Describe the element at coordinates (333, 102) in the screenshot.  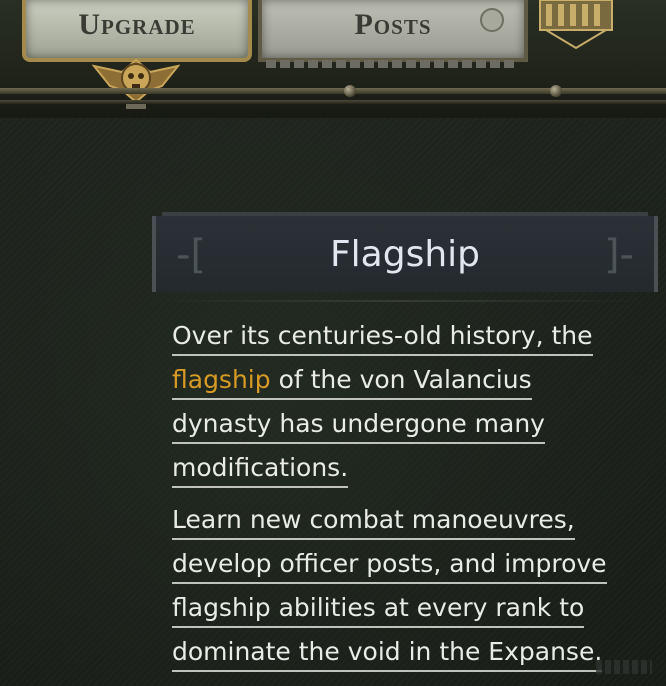
I see `rail-lower` at that location.